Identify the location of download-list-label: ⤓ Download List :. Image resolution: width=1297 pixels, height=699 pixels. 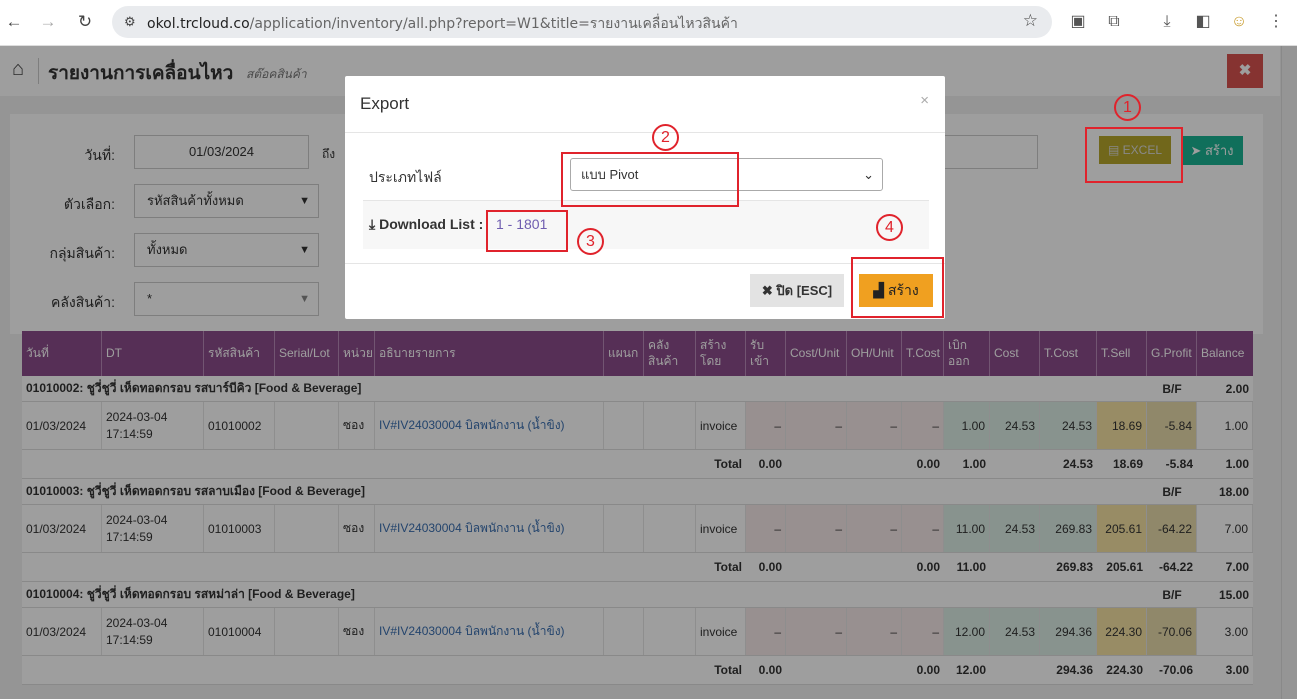
(426, 224).